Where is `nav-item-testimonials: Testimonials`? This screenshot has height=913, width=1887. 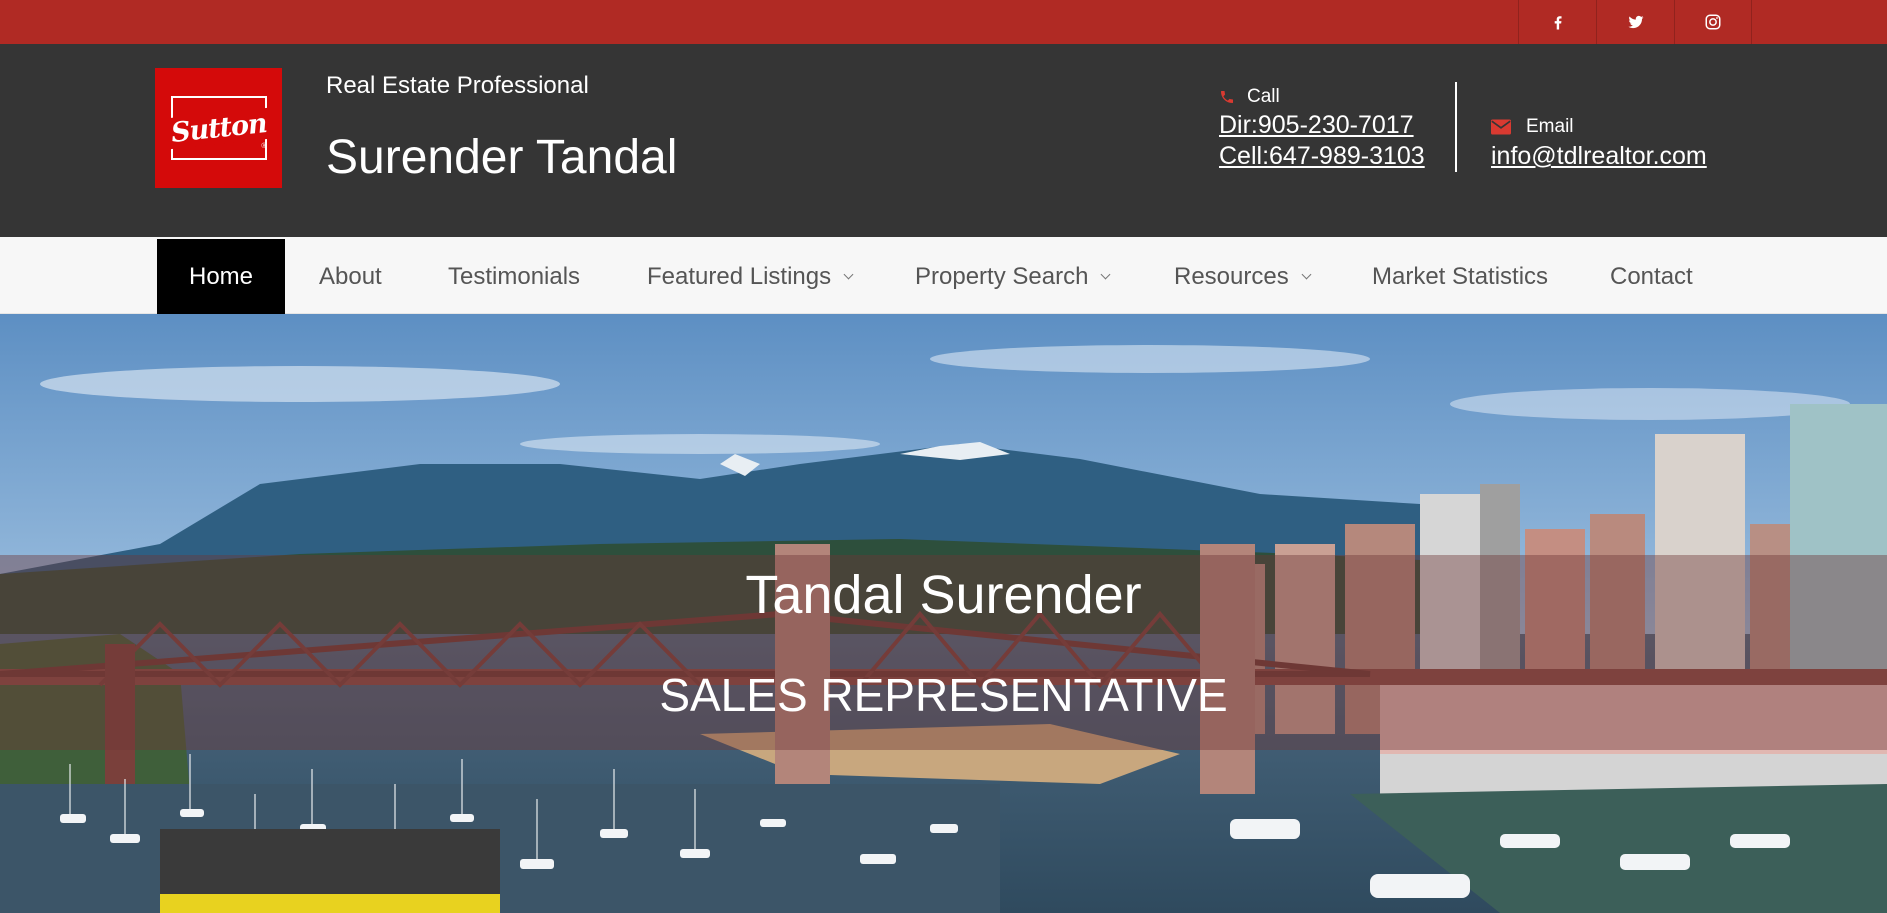 nav-item-testimonials: Testimonials is located at coordinates (514, 276).